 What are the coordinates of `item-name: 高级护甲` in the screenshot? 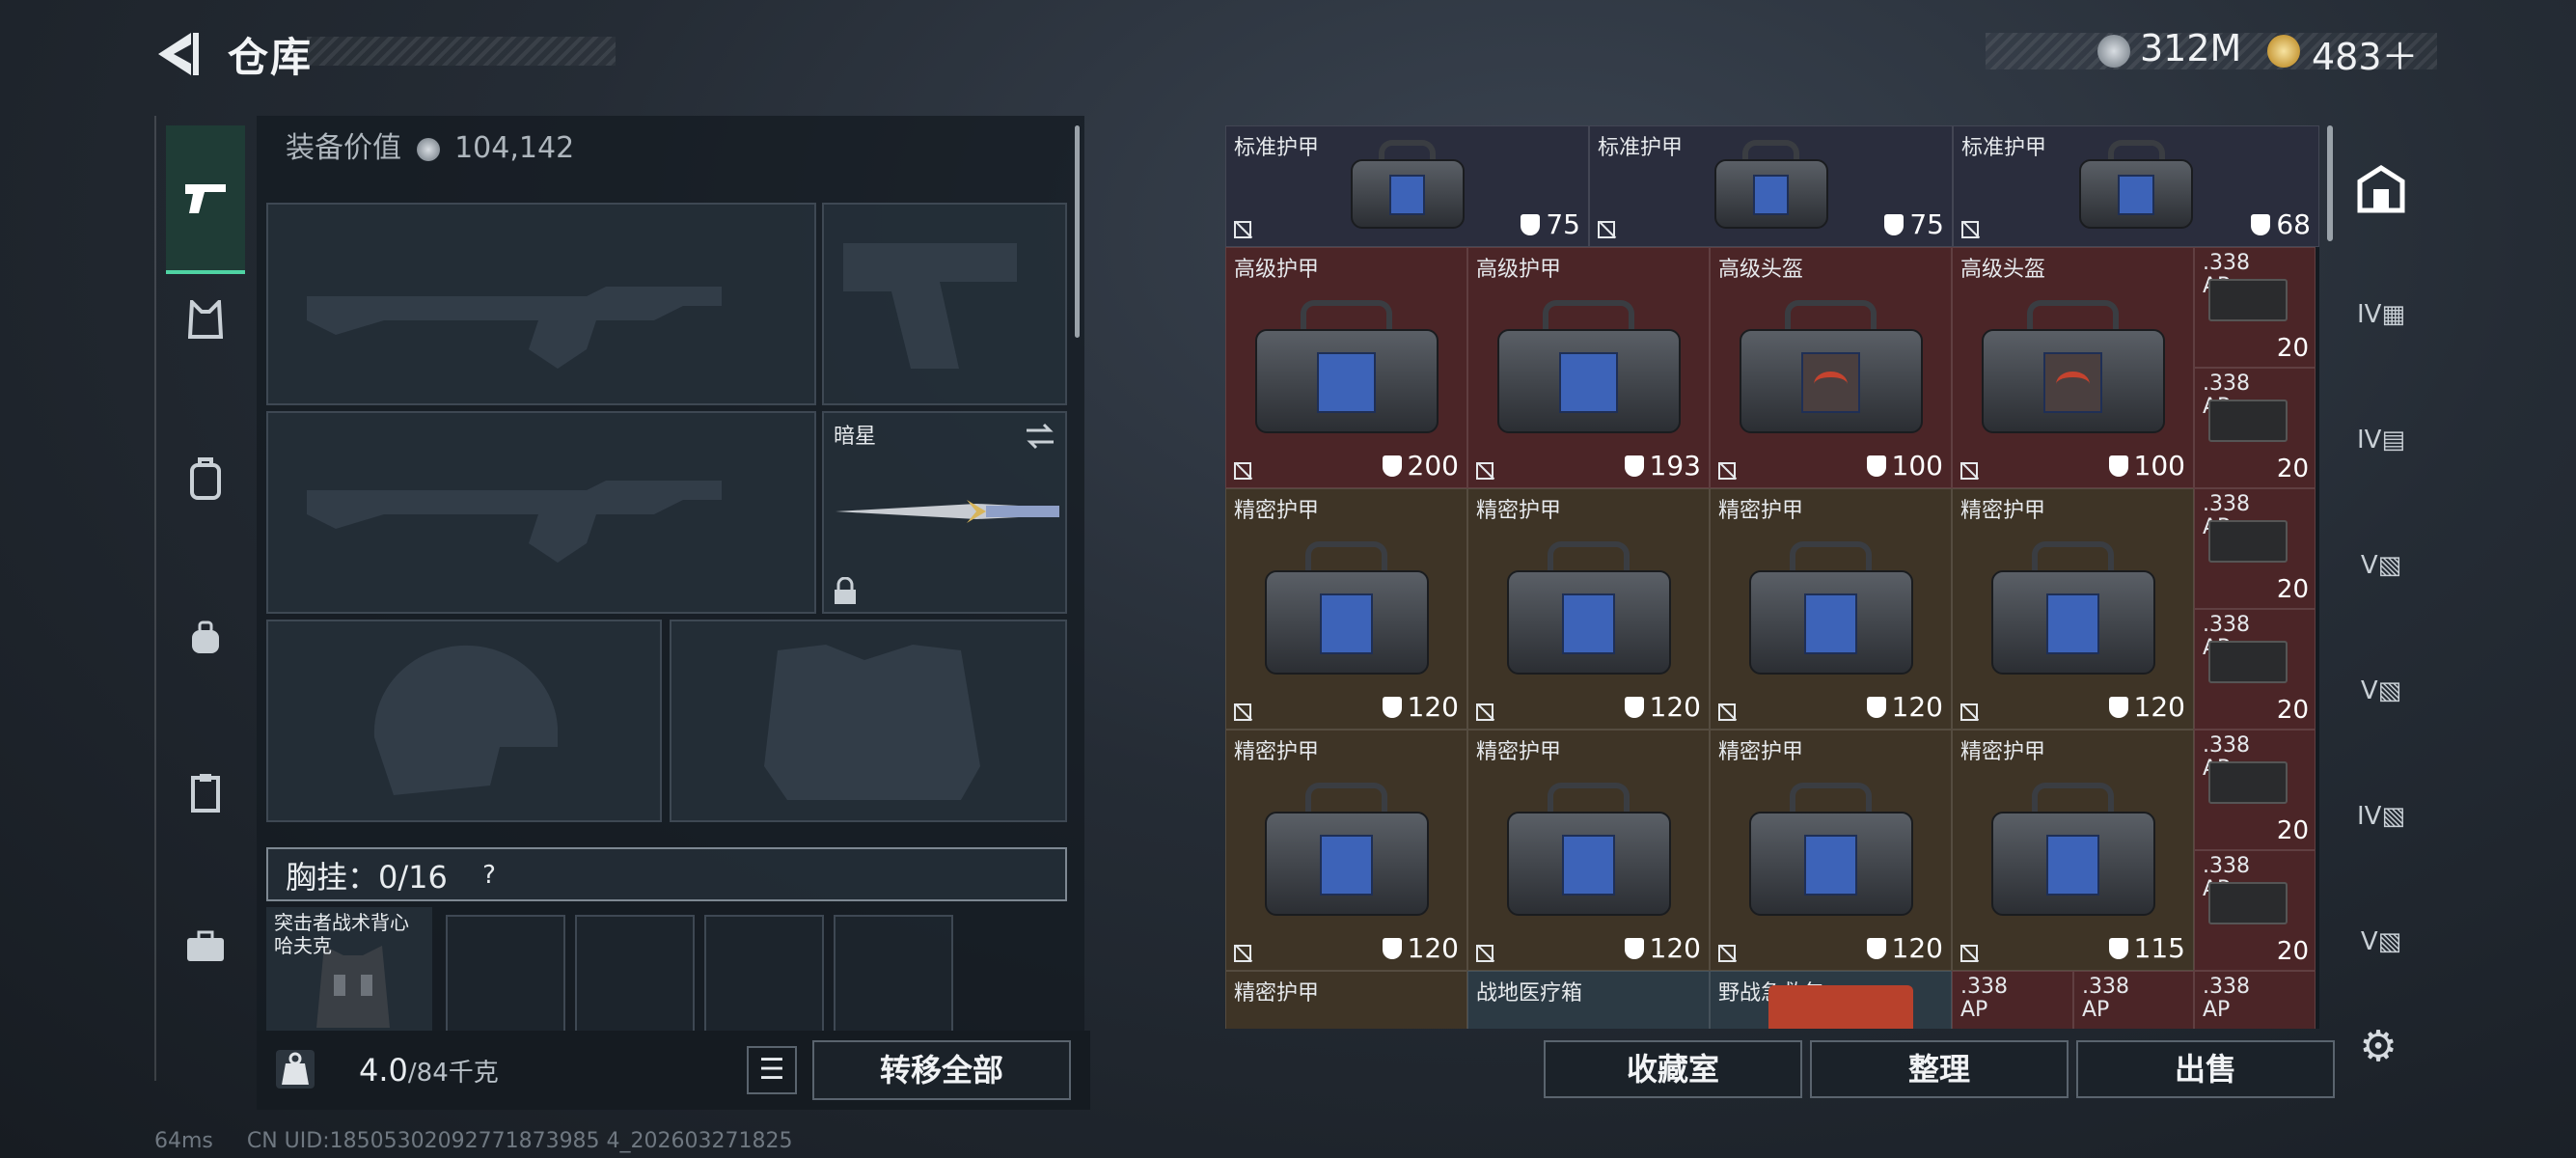 It's located at (1519, 270).